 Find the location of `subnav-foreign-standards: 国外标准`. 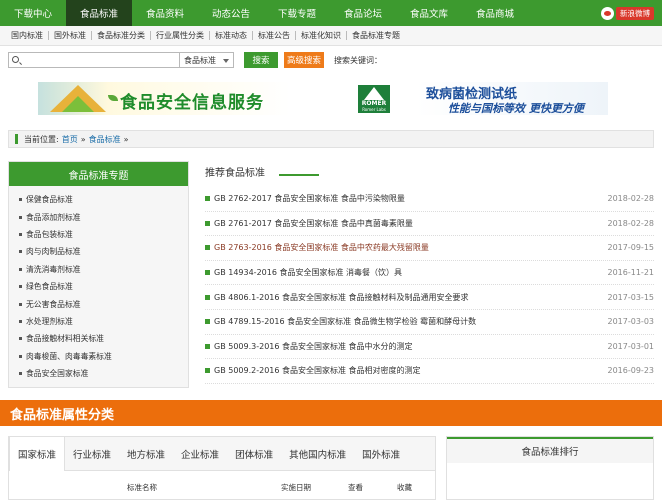

subnav-foreign-standards: 国外标准 is located at coordinates (70, 35).